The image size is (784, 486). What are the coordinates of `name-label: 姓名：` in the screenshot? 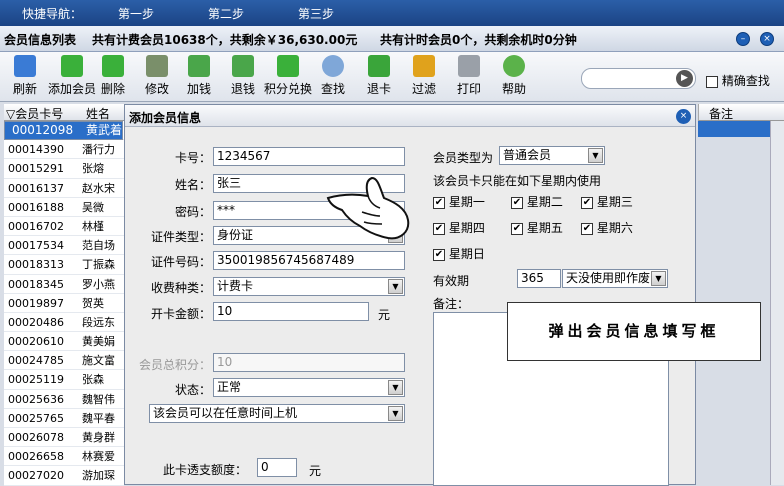 It's located at (193, 185).